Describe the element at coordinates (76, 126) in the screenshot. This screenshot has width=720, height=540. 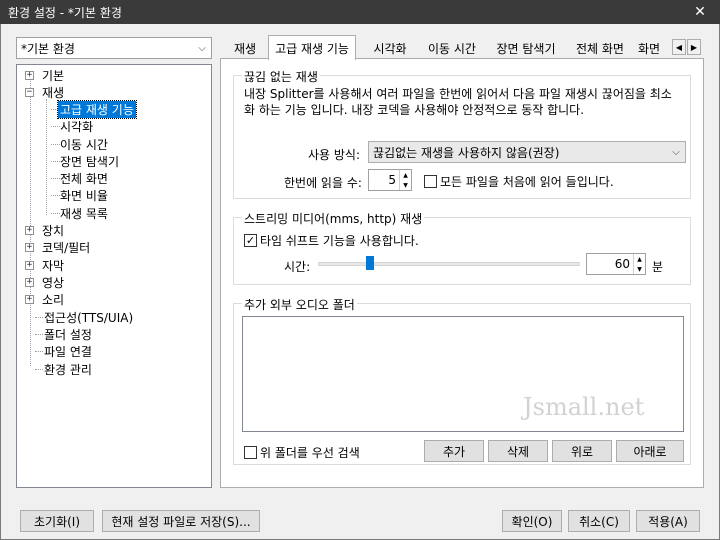
I see `tree-item-visualization: 시각화` at that location.